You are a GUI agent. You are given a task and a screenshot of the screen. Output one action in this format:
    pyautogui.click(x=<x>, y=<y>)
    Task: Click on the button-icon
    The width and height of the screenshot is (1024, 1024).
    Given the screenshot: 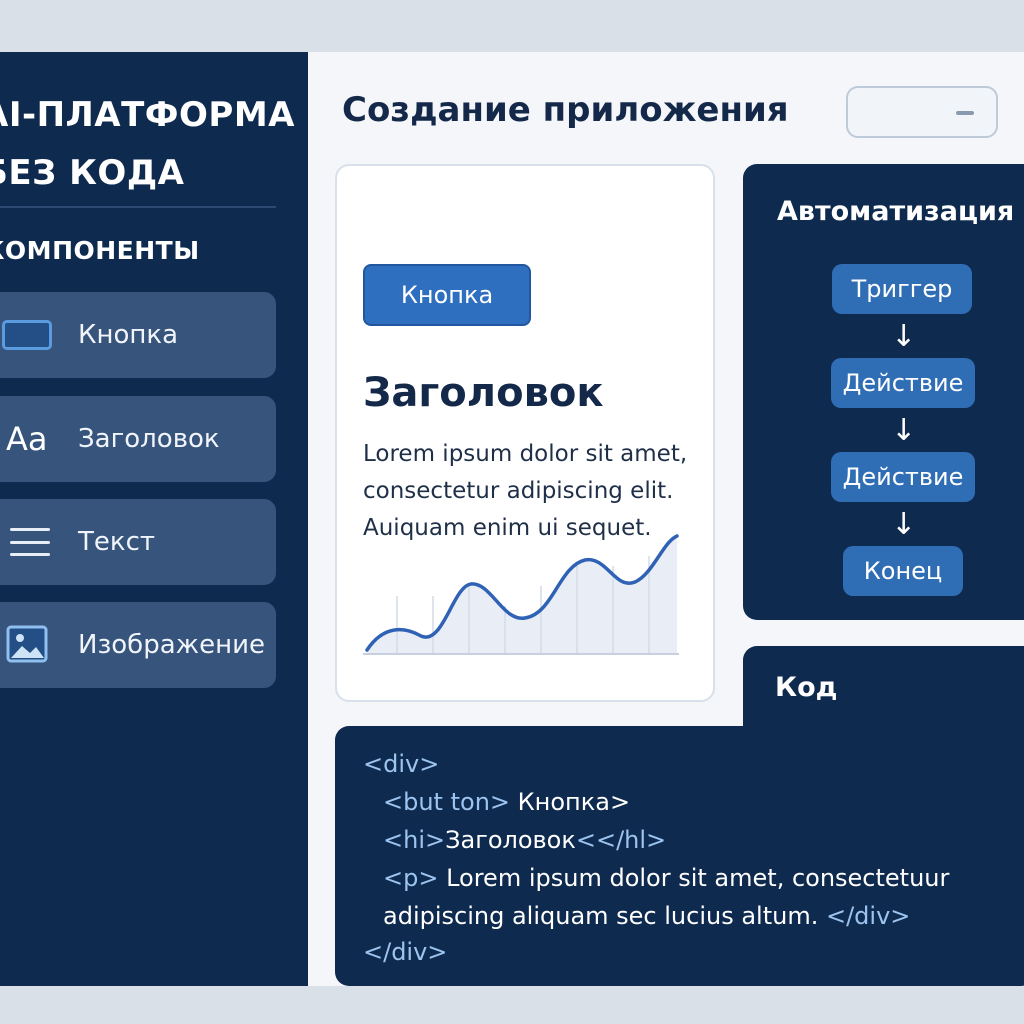 What is the action you would take?
    pyautogui.click(x=28, y=335)
    